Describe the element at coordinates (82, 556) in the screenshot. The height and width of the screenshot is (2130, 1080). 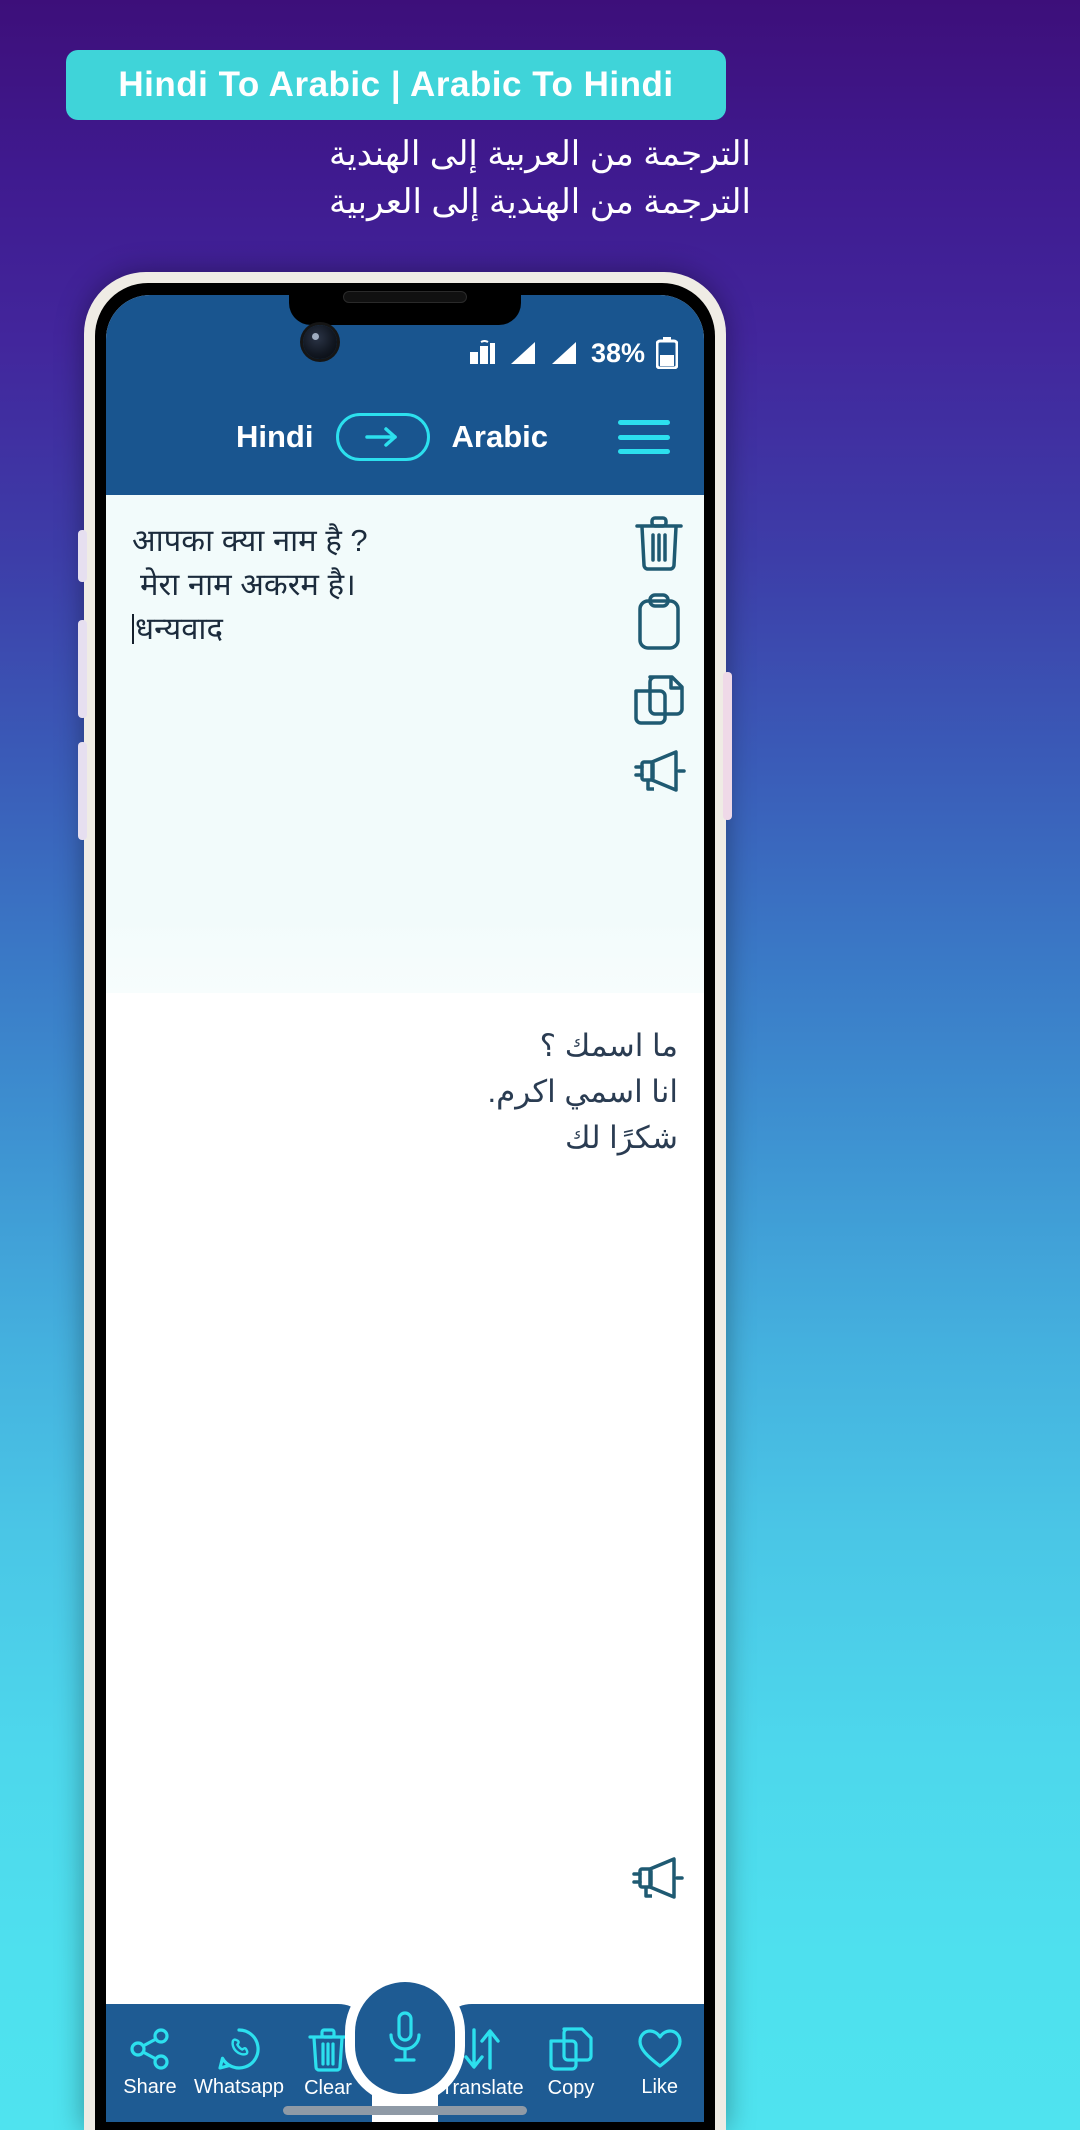
I see `phone-mute-button` at that location.